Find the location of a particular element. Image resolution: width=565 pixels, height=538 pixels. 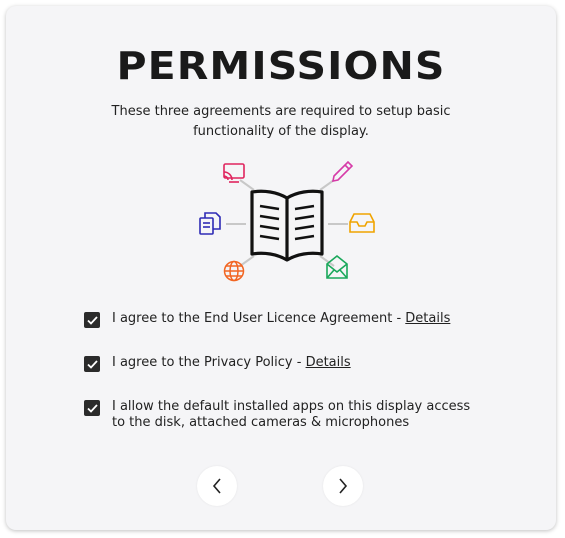

privacy-checkbox is located at coordinates (92, 364).